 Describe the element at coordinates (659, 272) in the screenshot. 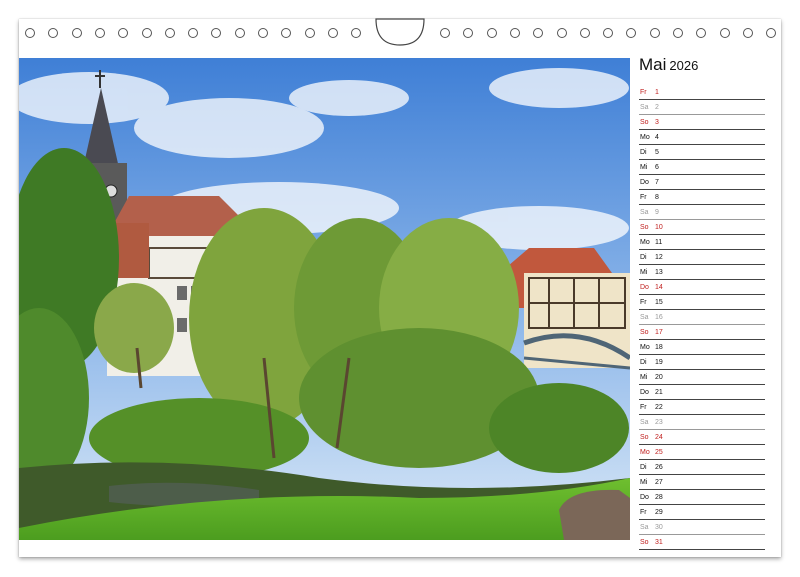

I see `day-number: 13` at that location.